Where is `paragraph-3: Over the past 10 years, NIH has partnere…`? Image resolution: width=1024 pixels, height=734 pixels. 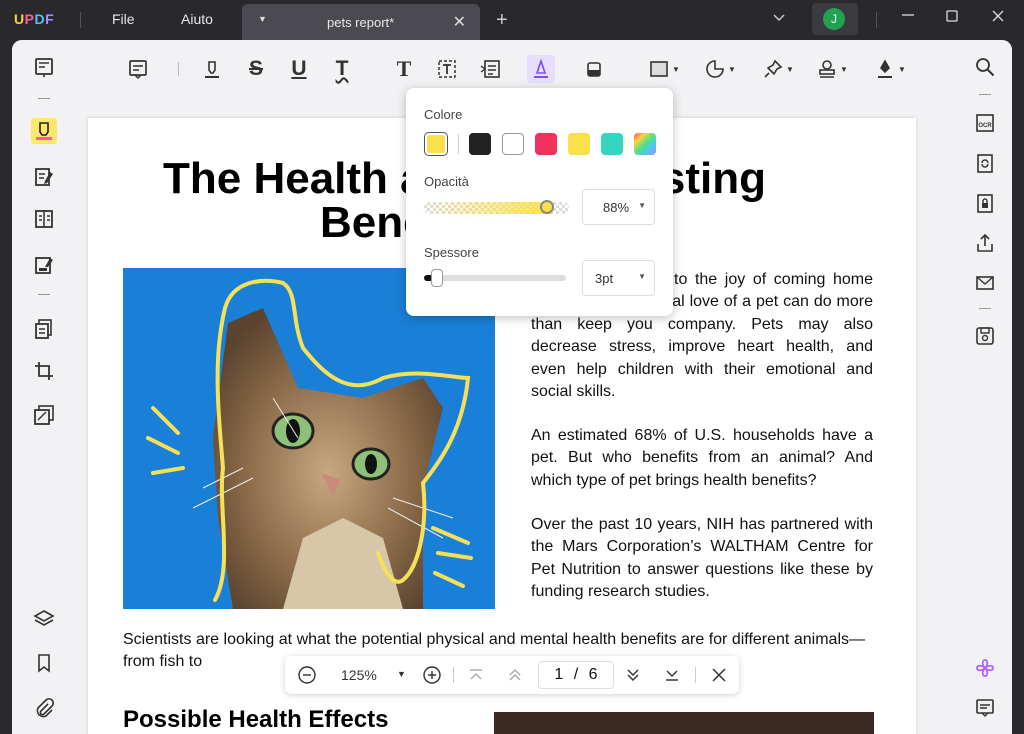
paragraph-3: Over the past 10 years, NIH has partnere… is located at coordinates (702, 558).